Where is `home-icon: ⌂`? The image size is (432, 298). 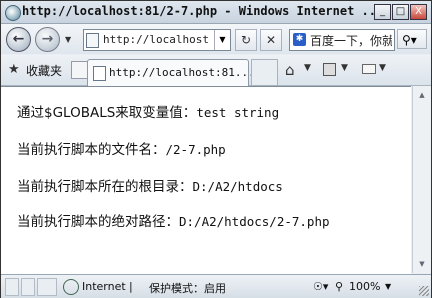 home-icon: ⌂ is located at coordinates (290, 70).